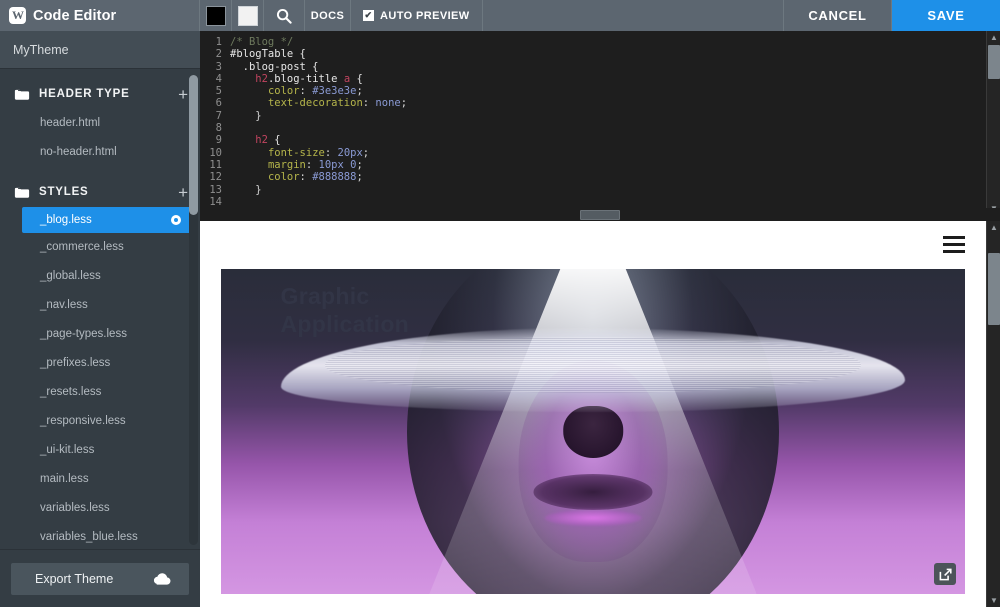 This screenshot has width=1000, height=607. What do you see at coordinates (593, 79) in the screenshot?
I see `code-line: 4 h2.blog-title a {` at bounding box center [593, 79].